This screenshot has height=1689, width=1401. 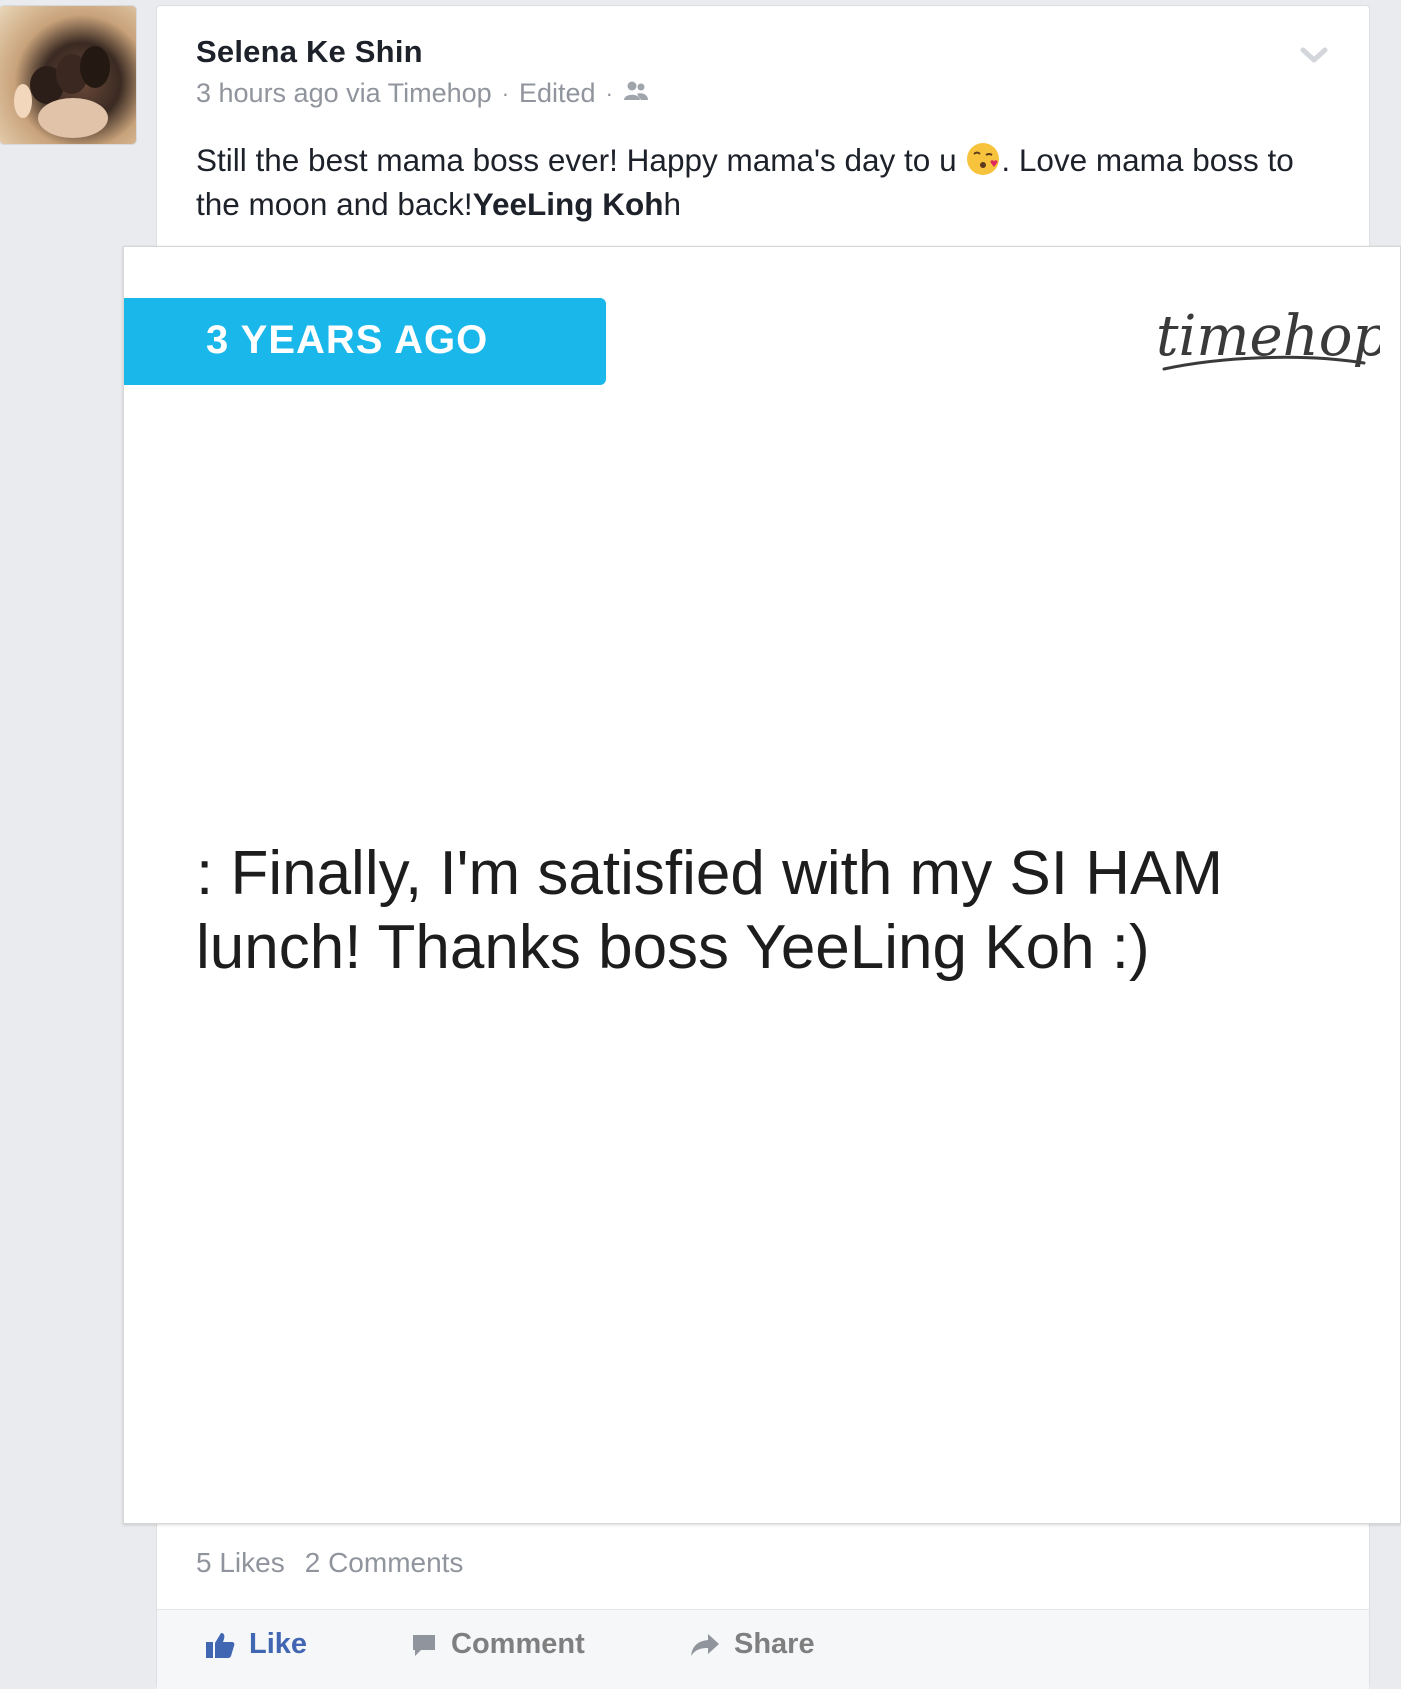 What do you see at coordinates (240, 1563) in the screenshot?
I see `likes-count: 5 Likes` at bounding box center [240, 1563].